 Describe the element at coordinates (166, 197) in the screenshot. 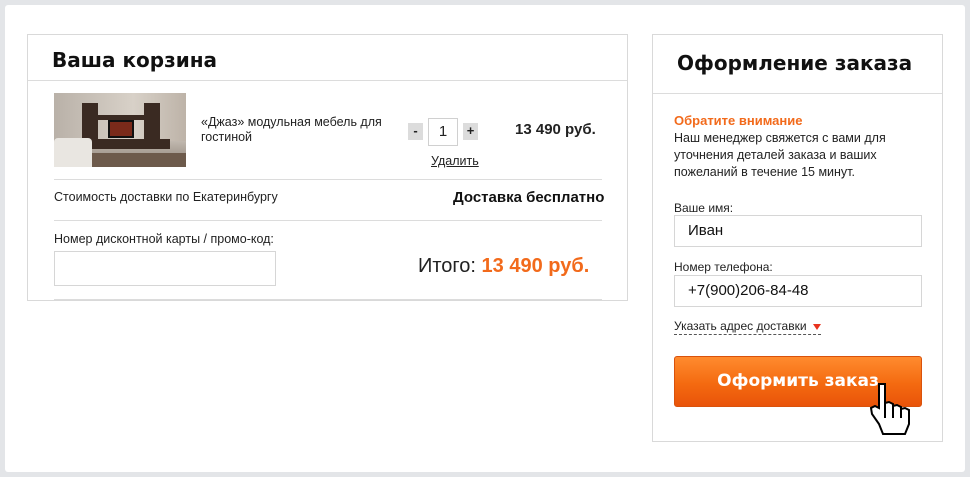

I see `delivery-cost-label: Стоимость доставки по Екатеринбургу` at that location.